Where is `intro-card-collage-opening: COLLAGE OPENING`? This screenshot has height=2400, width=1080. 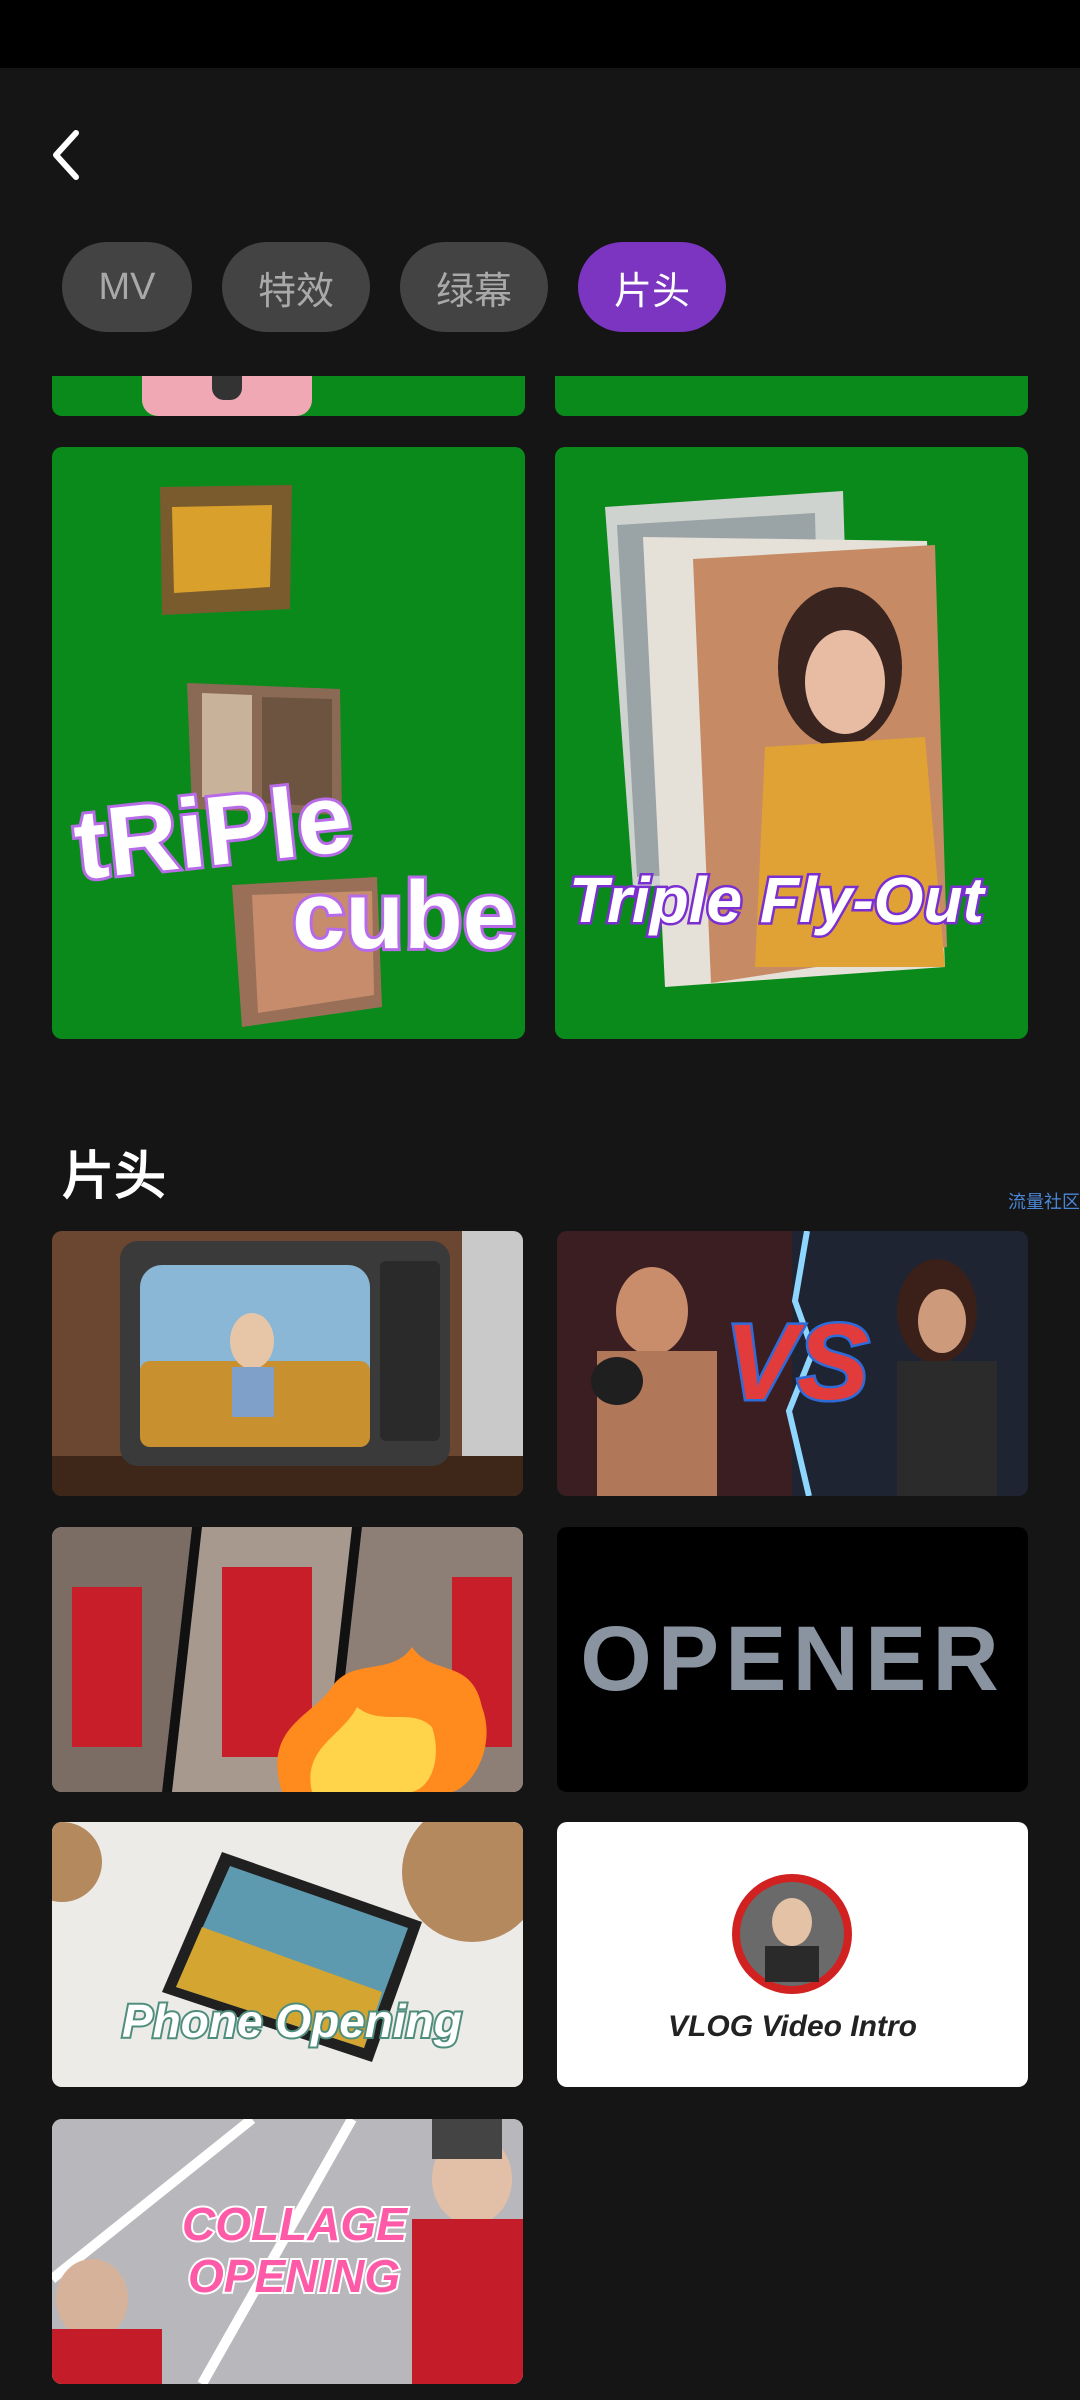
intro-card-collage-opening: COLLAGE OPENING is located at coordinates (287, 2251).